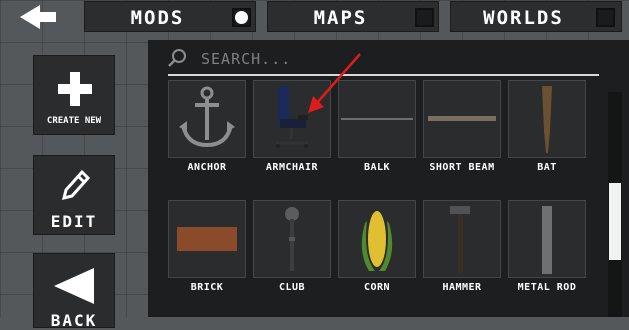 This screenshot has width=629, height=330. I want to click on tab-worlds: WORLDS, so click(536, 16).